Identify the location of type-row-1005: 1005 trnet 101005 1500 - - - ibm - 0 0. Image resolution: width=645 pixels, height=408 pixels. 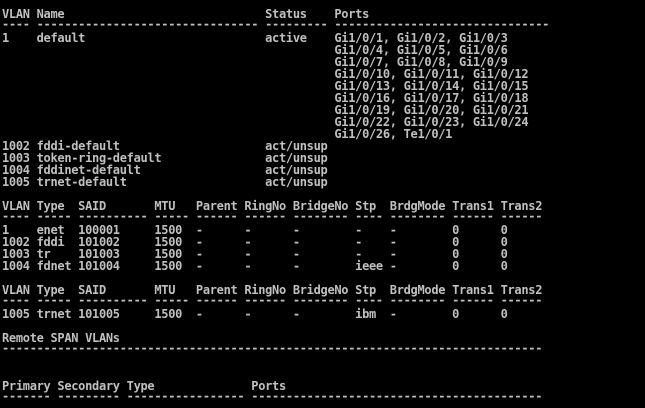
(255, 314).